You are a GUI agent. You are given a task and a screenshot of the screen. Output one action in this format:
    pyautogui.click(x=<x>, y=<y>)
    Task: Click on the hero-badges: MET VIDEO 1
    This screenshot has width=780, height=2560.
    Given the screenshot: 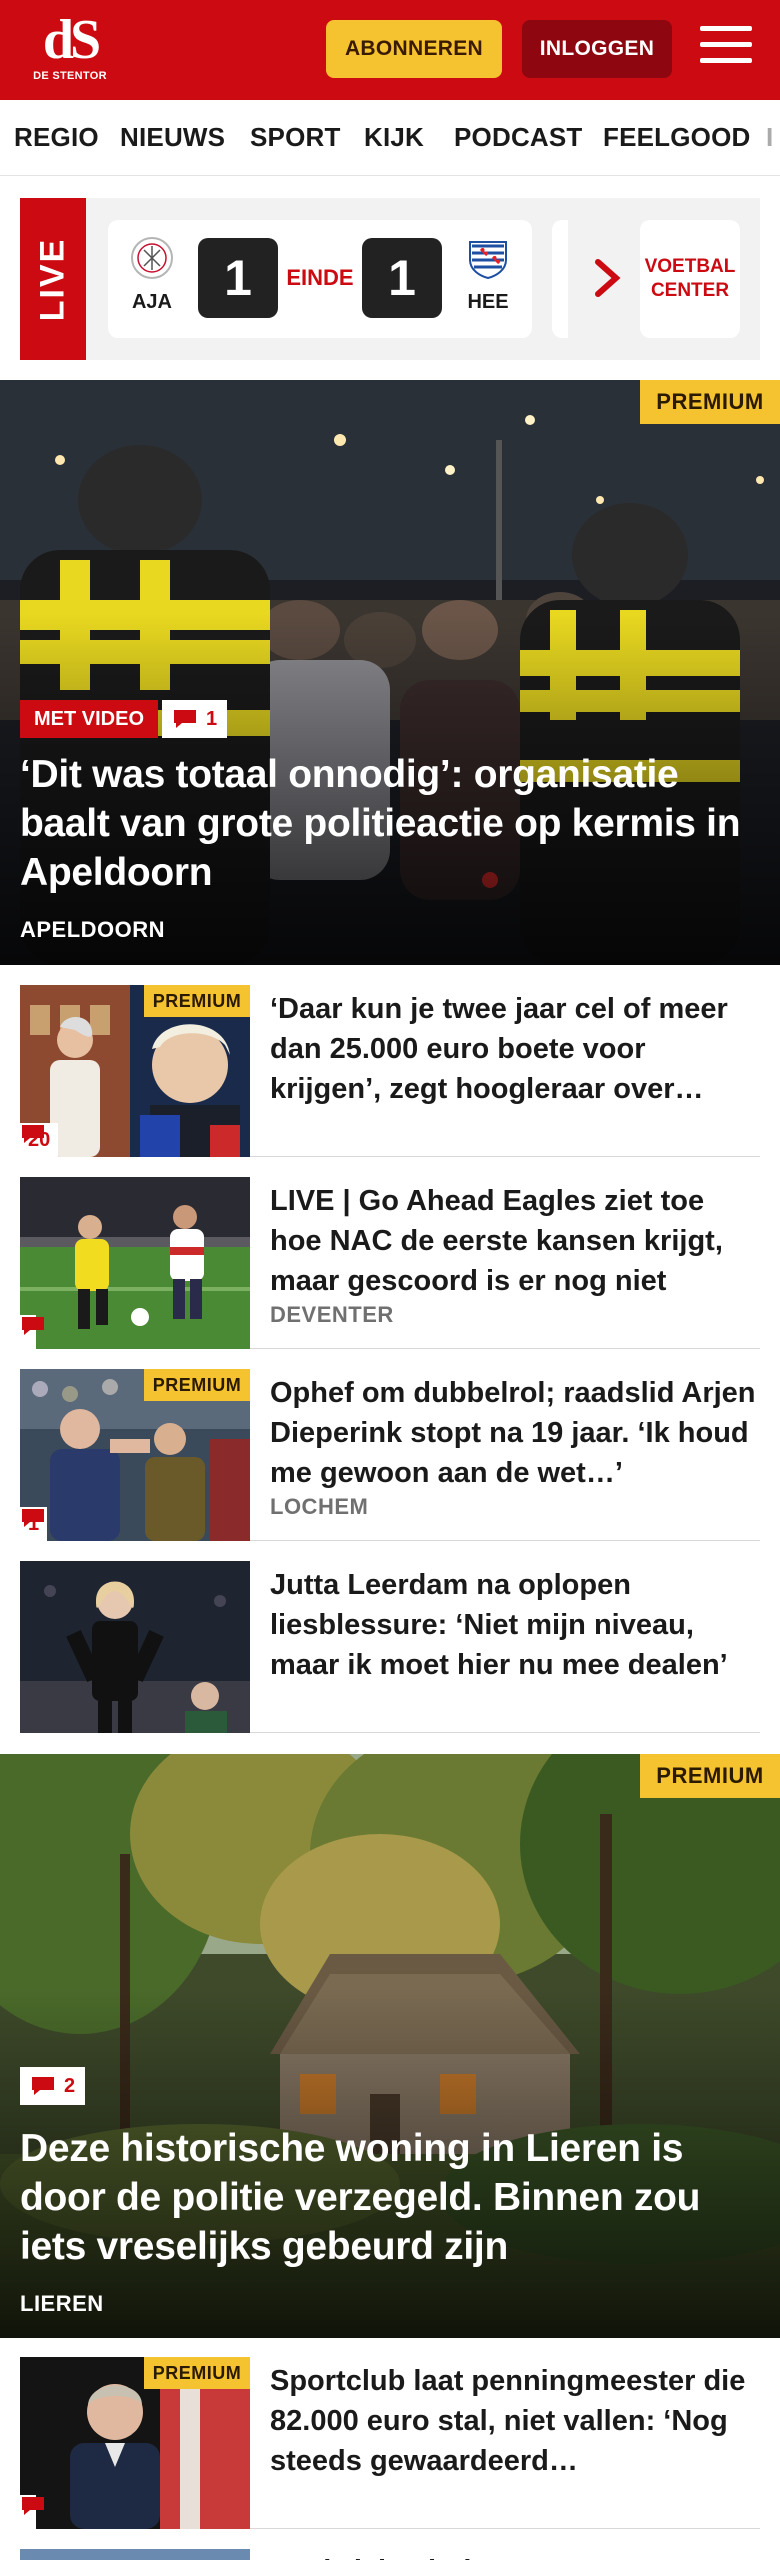 What is the action you would take?
    pyautogui.click(x=124, y=719)
    